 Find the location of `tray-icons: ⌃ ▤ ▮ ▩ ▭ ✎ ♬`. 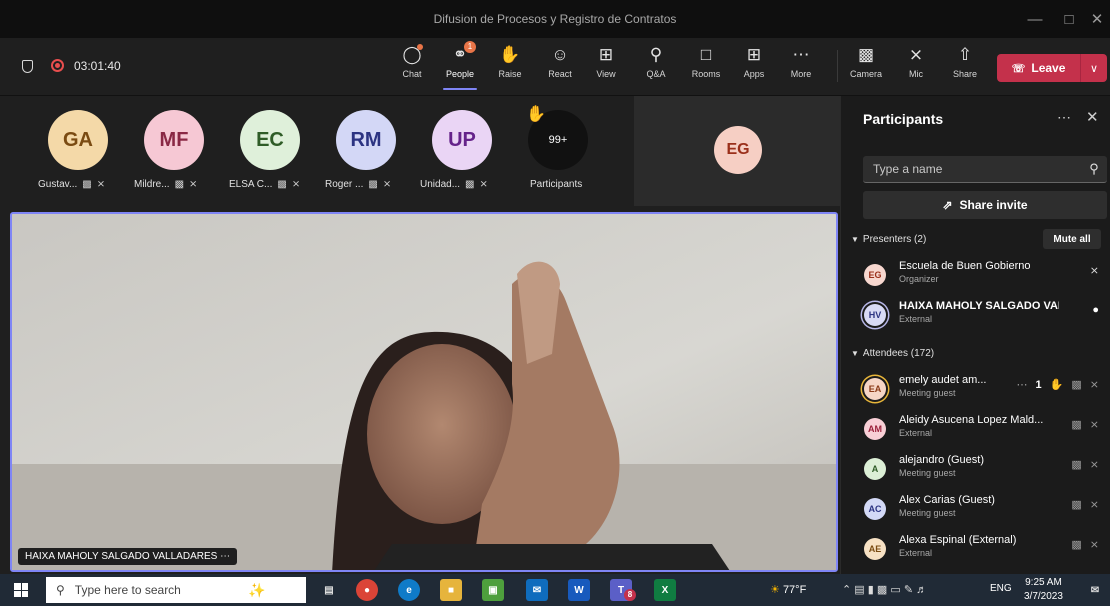

tray-icons: ⌃ ▤ ▮ ▩ ▭ ✎ ♬ is located at coordinates (884, 589).